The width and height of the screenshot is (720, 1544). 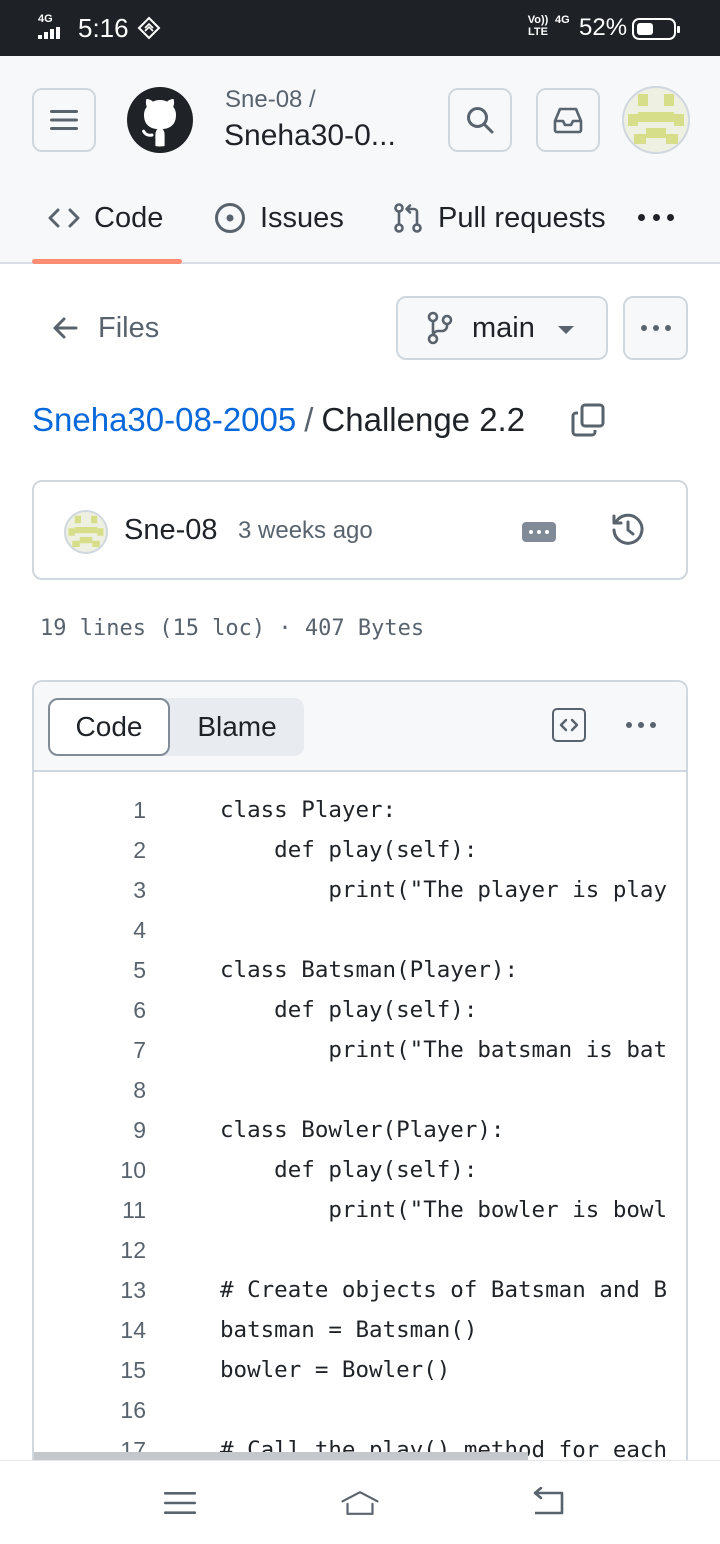 I want to click on tab-code-label: Code, so click(x=129, y=217).